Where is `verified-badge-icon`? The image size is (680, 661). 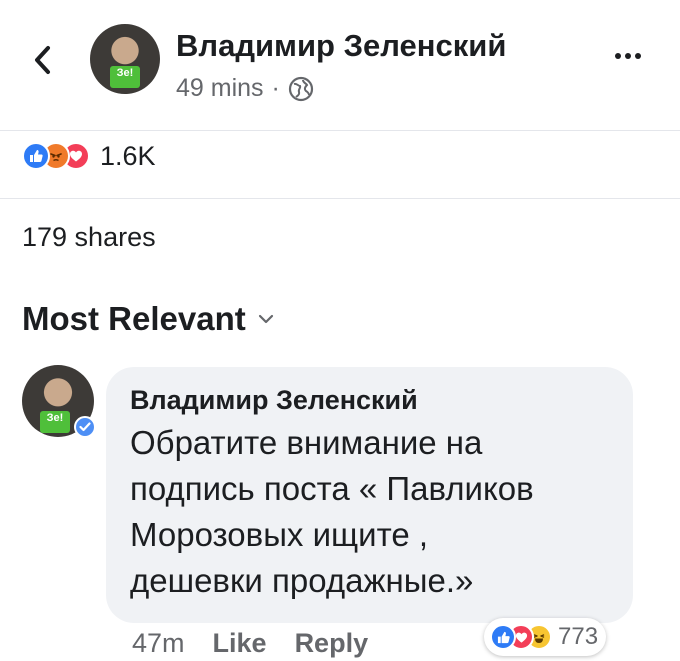 verified-badge-icon is located at coordinates (85, 427).